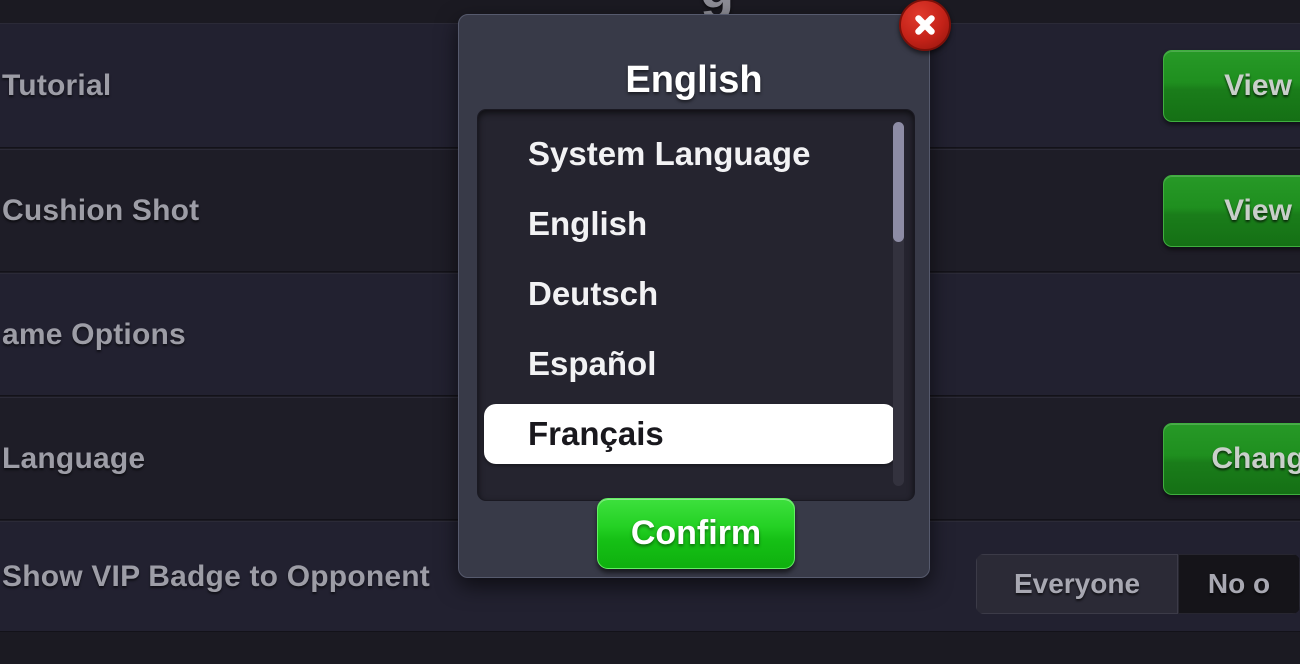 Image resolution: width=1300 pixels, height=664 pixels. I want to click on settings-row-label: Language, so click(74, 458).